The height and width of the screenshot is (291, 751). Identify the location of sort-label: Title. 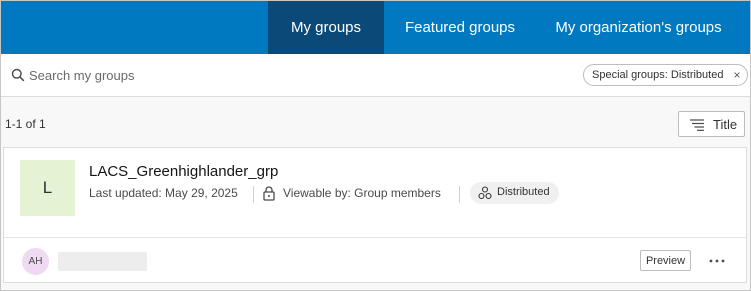
(725, 124).